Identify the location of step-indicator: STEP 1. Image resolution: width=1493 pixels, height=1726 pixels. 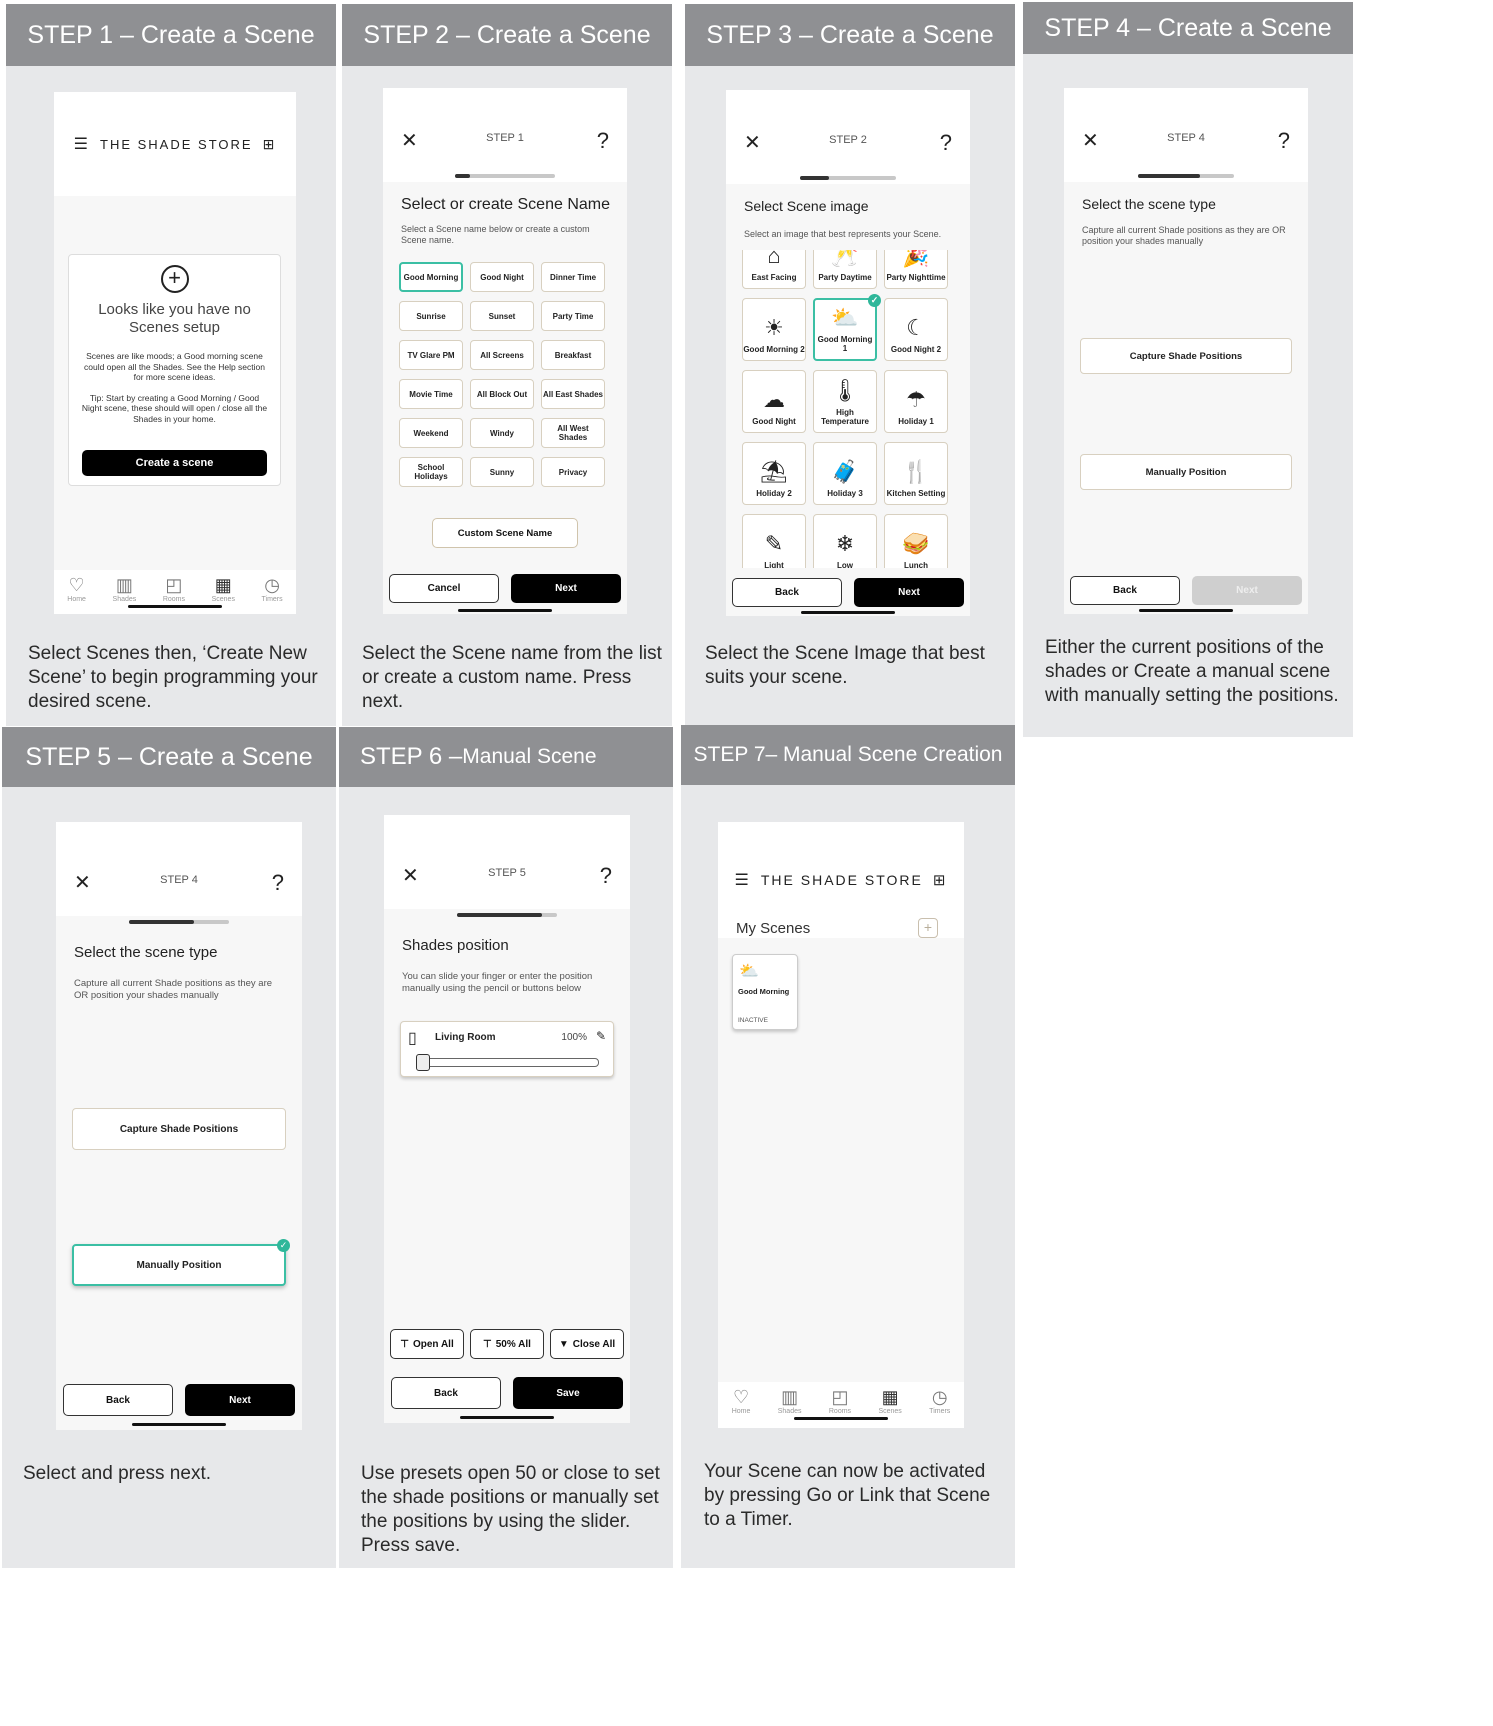
(505, 138).